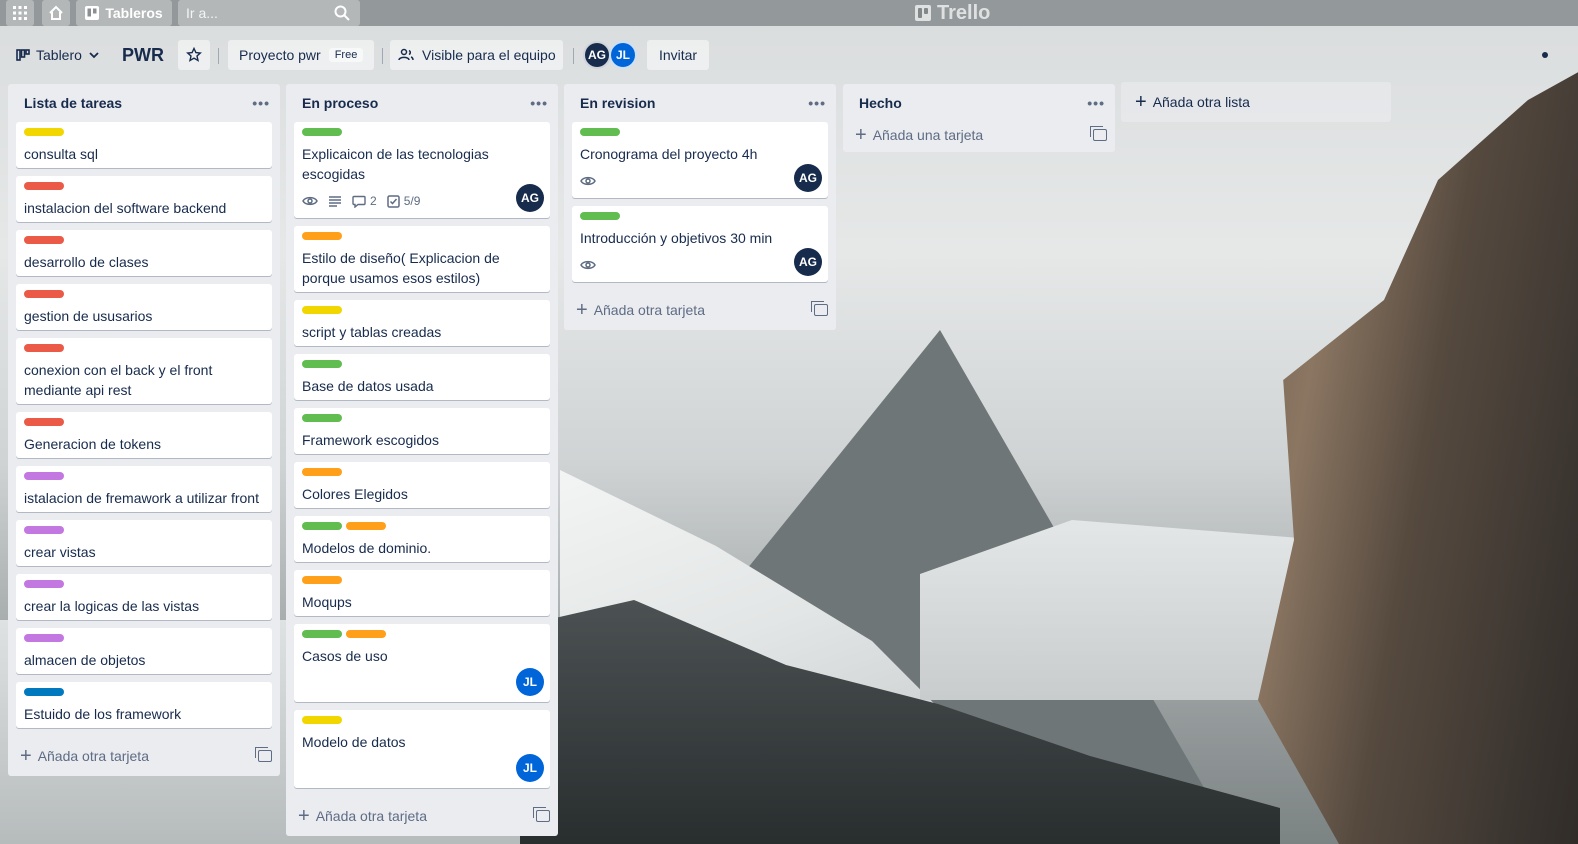  Describe the element at coordinates (144, 435) in the screenshot. I see `card: Generacion de tokens` at that location.